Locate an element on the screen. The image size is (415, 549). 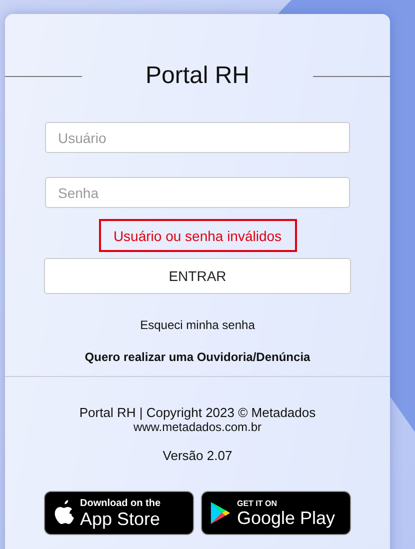
app-store-badge: Download on the App Store is located at coordinates (119, 513).